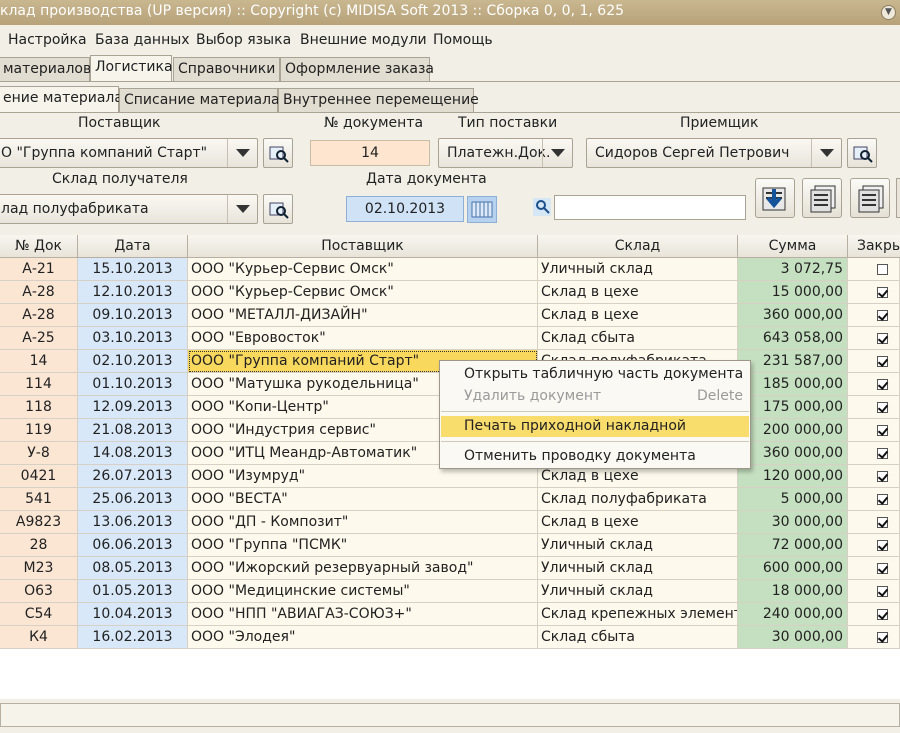 The width and height of the screenshot is (900, 733). Describe the element at coordinates (638, 269) in the screenshot. I see `cell-warehouse: Уличный склад` at that location.